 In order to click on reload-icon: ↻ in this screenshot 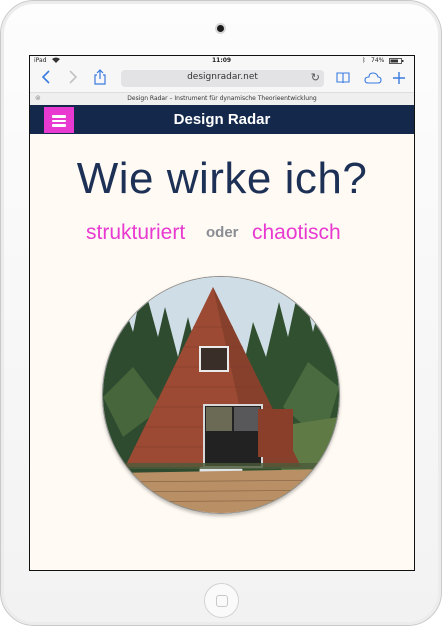, I will do `click(315, 77)`.